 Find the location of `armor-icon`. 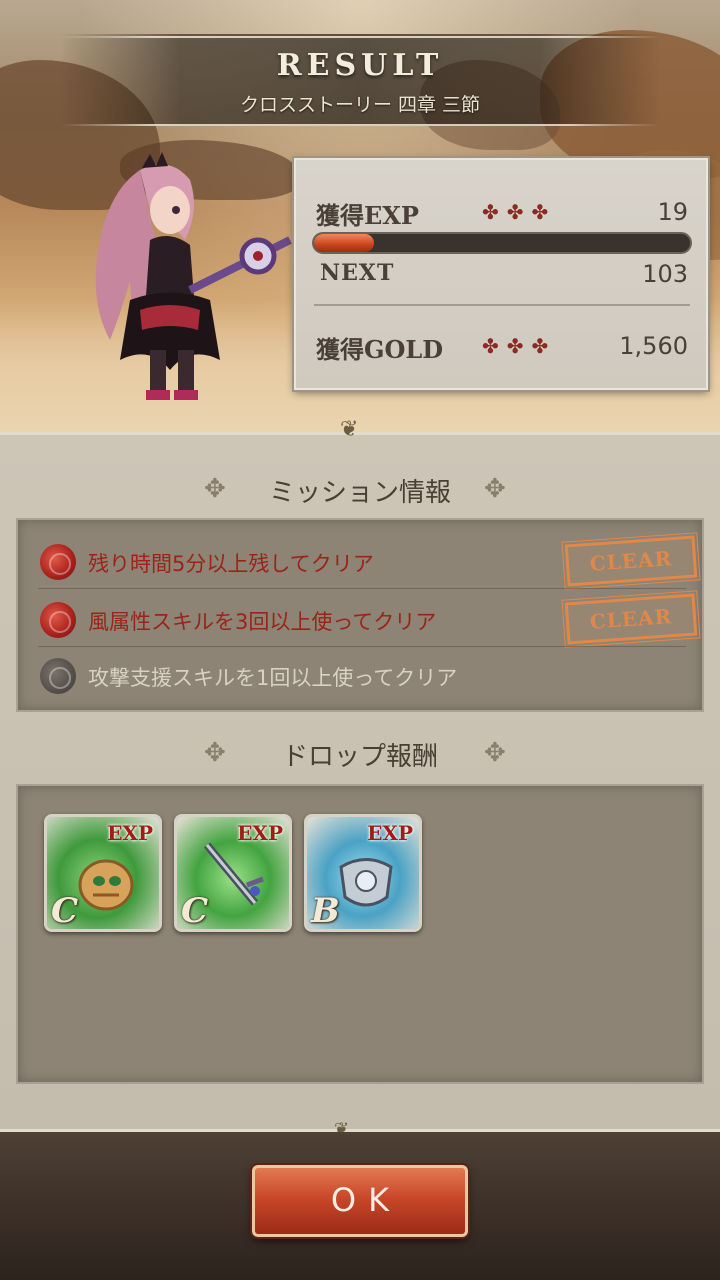

armor-icon is located at coordinates (366, 882).